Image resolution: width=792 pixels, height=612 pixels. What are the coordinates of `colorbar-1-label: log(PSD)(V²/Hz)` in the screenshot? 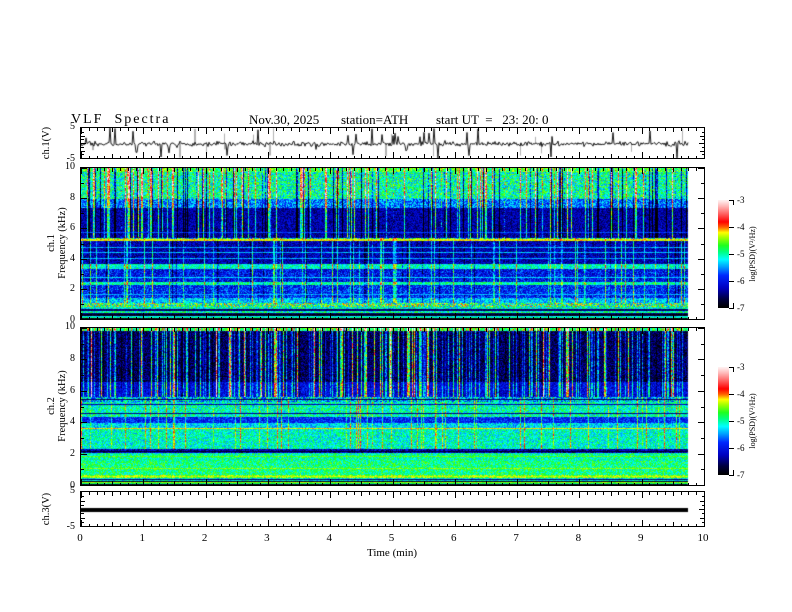 It's located at (752, 254).